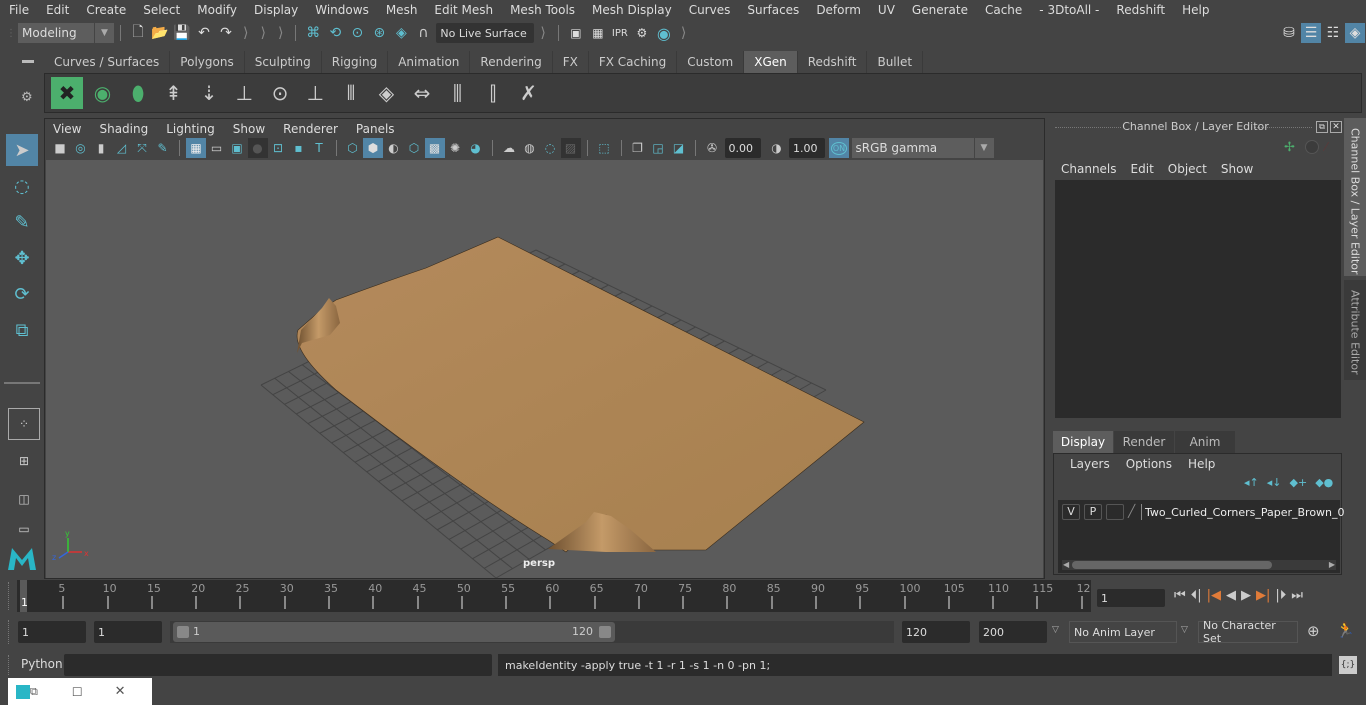 This screenshot has height=705, width=1366. Describe the element at coordinates (511, 62) in the screenshot. I see `shelf-tab-rendering: Rendering` at that location.